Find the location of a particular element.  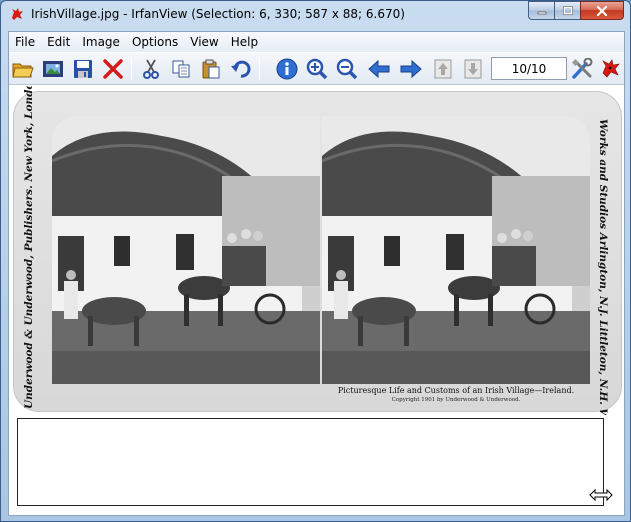

menu-edit: Edit is located at coordinates (58, 42).